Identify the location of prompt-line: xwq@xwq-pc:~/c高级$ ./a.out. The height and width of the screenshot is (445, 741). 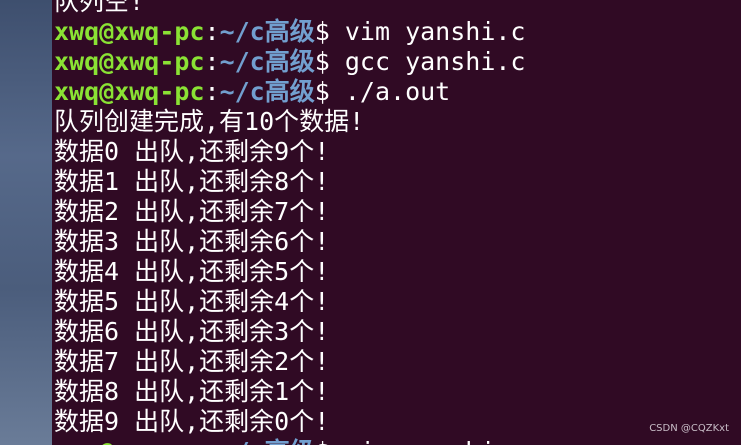
(397, 92).